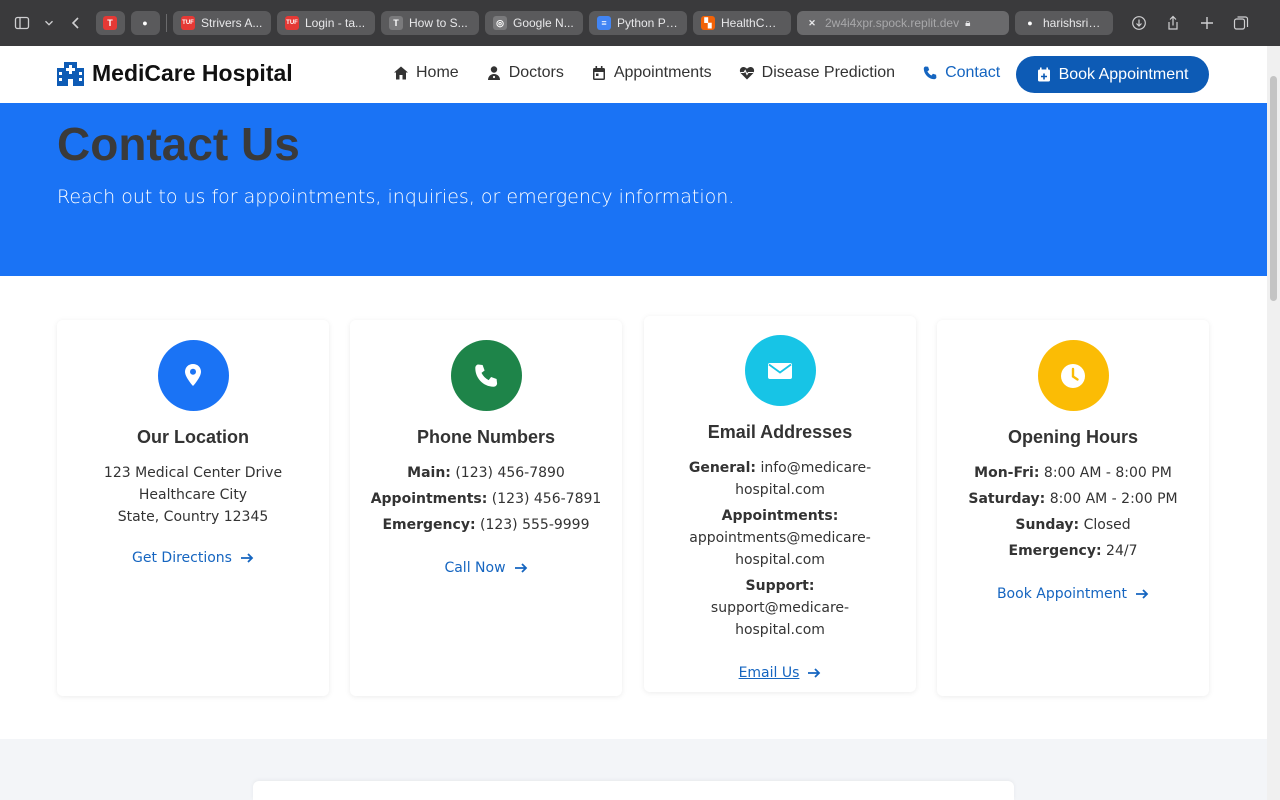 The width and height of the screenshot is (1280, 800). I want to click on hours-row: Emergency: 24/7, so click(1073, 551).